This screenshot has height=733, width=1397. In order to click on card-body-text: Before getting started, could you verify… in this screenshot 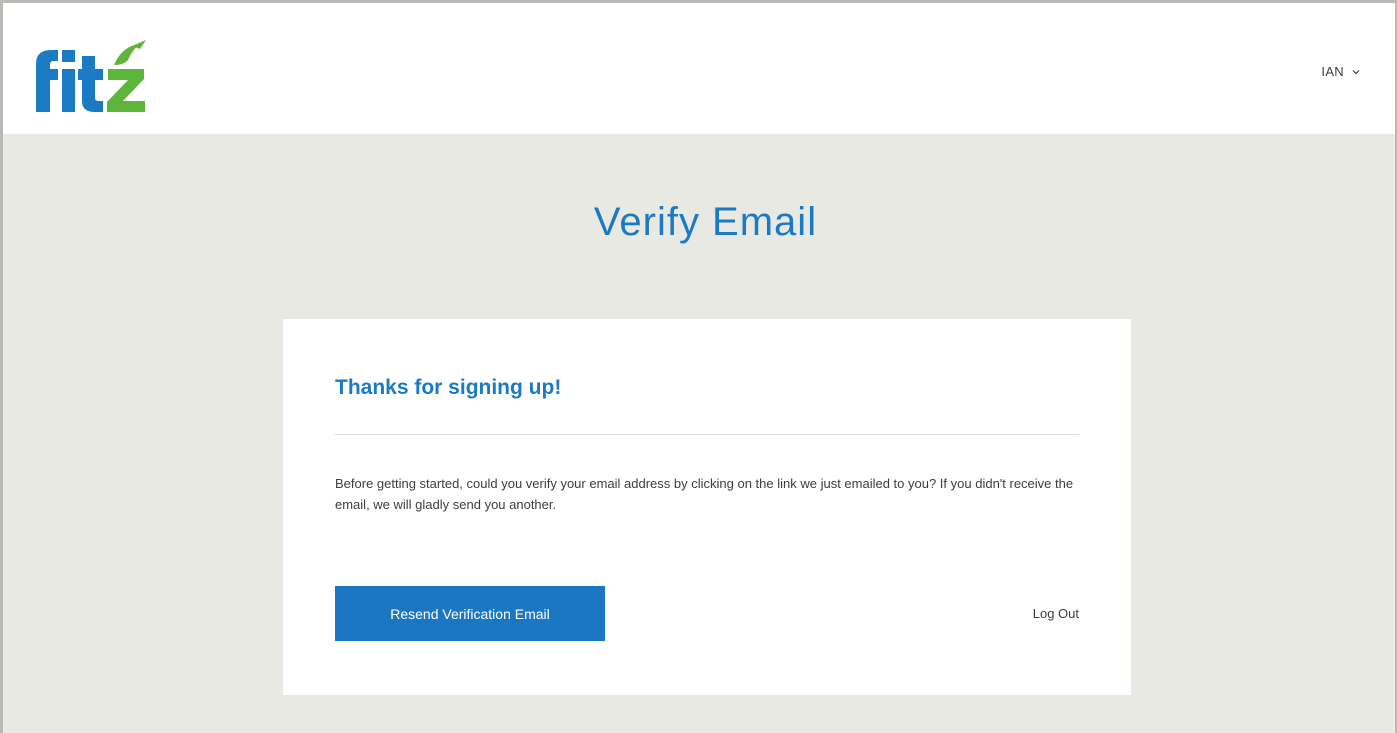, I will do `click(704, 494)`.